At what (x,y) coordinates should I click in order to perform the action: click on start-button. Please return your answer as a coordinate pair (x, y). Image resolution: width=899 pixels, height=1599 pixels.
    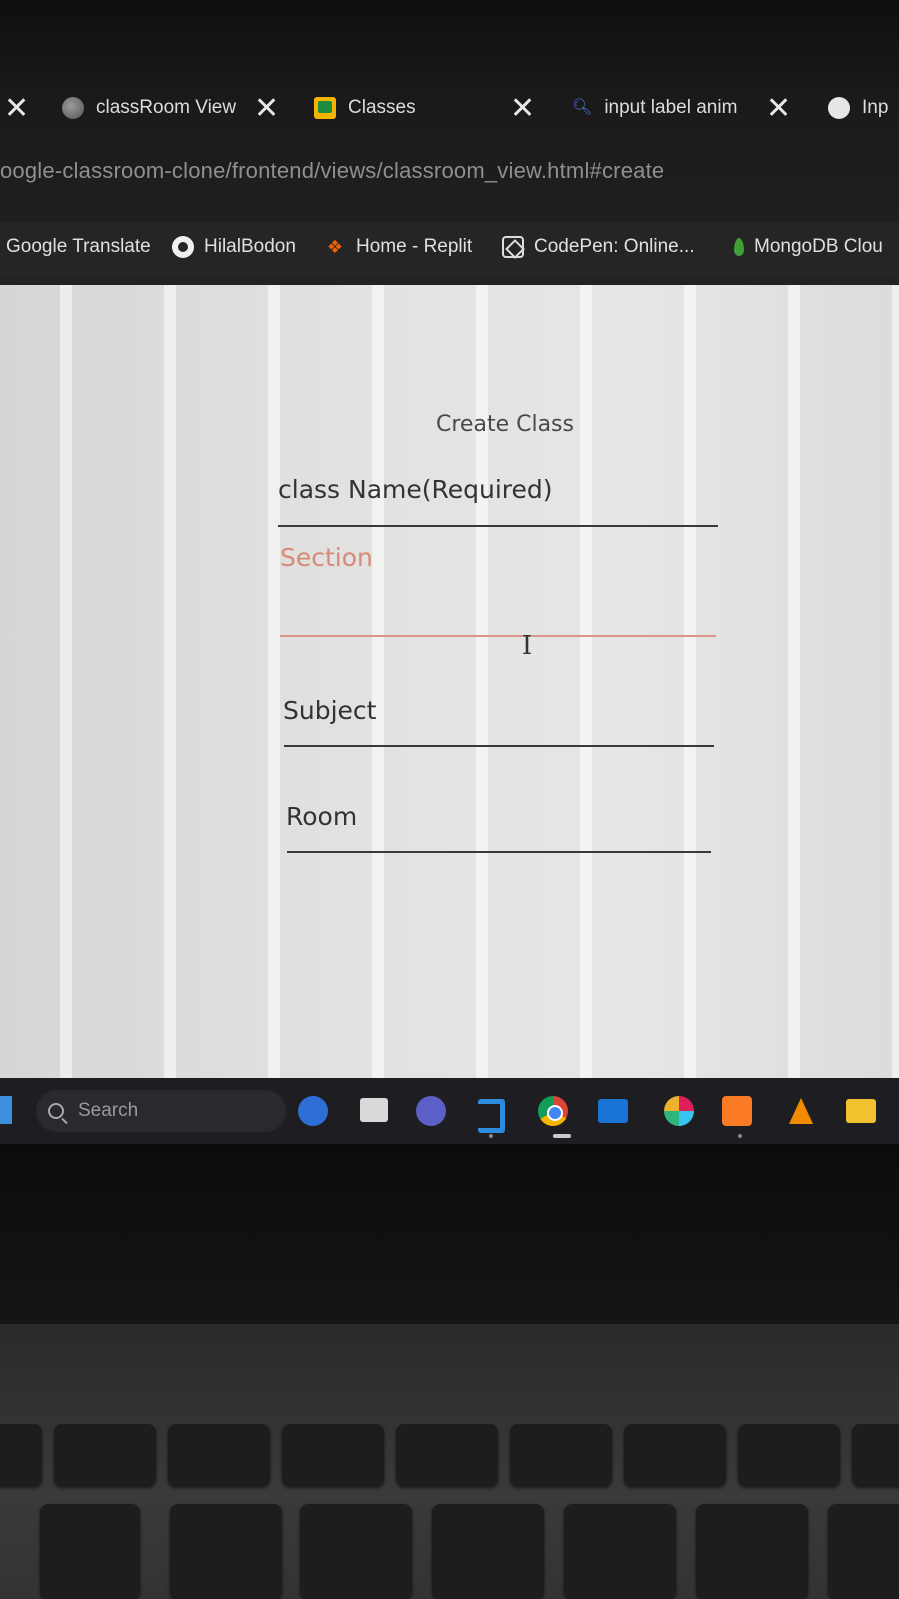
    Looking at the image, I should click on (6, 1110).